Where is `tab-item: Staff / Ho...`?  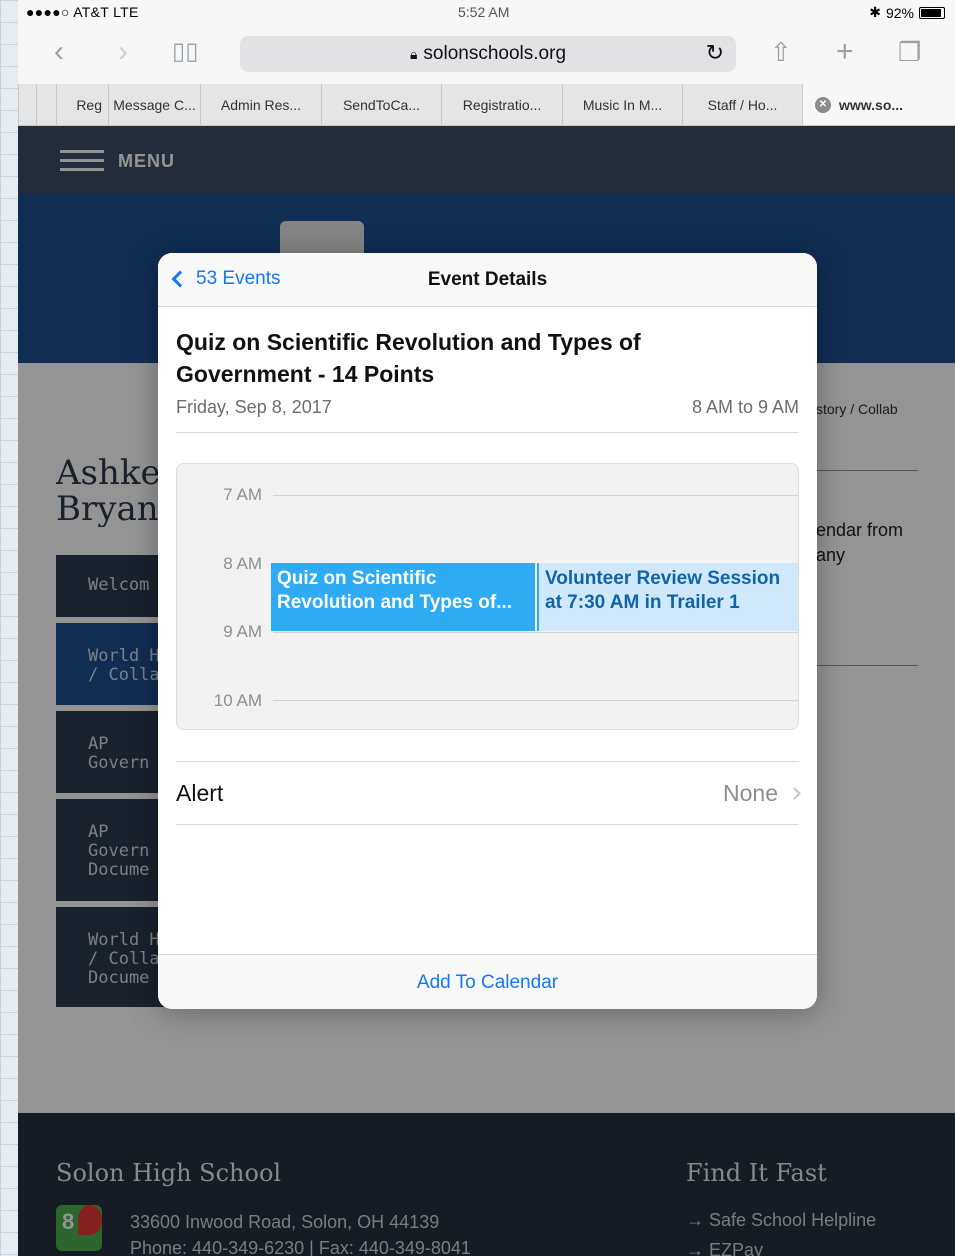 tab-item: Staff / Ho... is located at coordinates (742, 104).